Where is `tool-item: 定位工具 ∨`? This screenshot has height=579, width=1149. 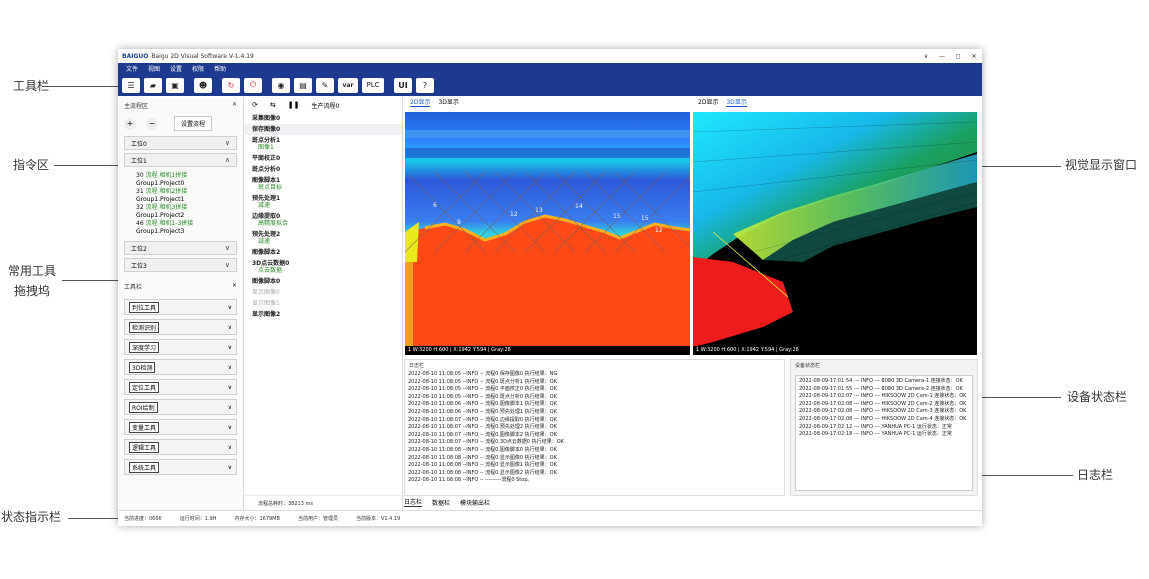
tool-item: 定位工具 ∨ is located at coordinates (180, 387).